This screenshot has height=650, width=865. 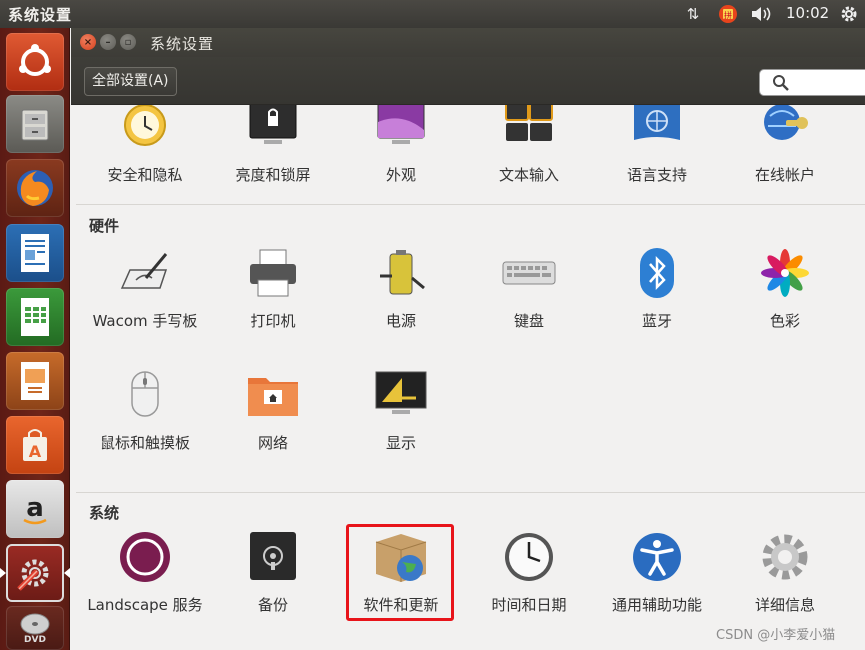 I want to click on item-mouse-touchpad: 鼠标和触摸板, so click(x=145, y=412).